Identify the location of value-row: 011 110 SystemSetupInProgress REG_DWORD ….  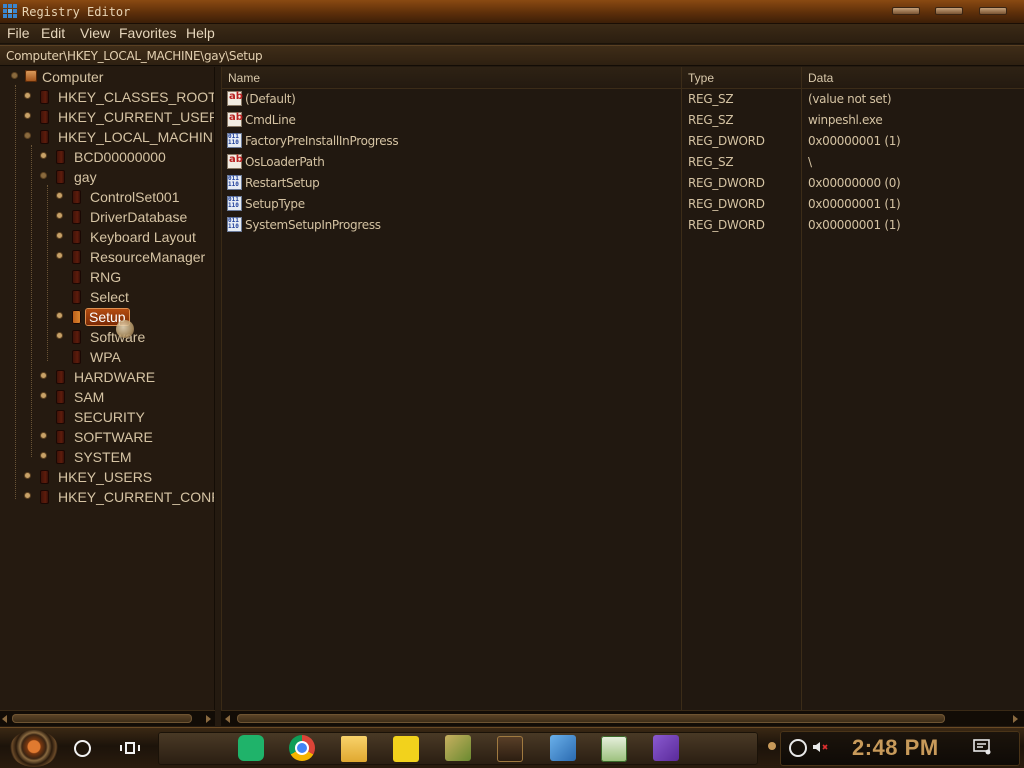
(623, 225).